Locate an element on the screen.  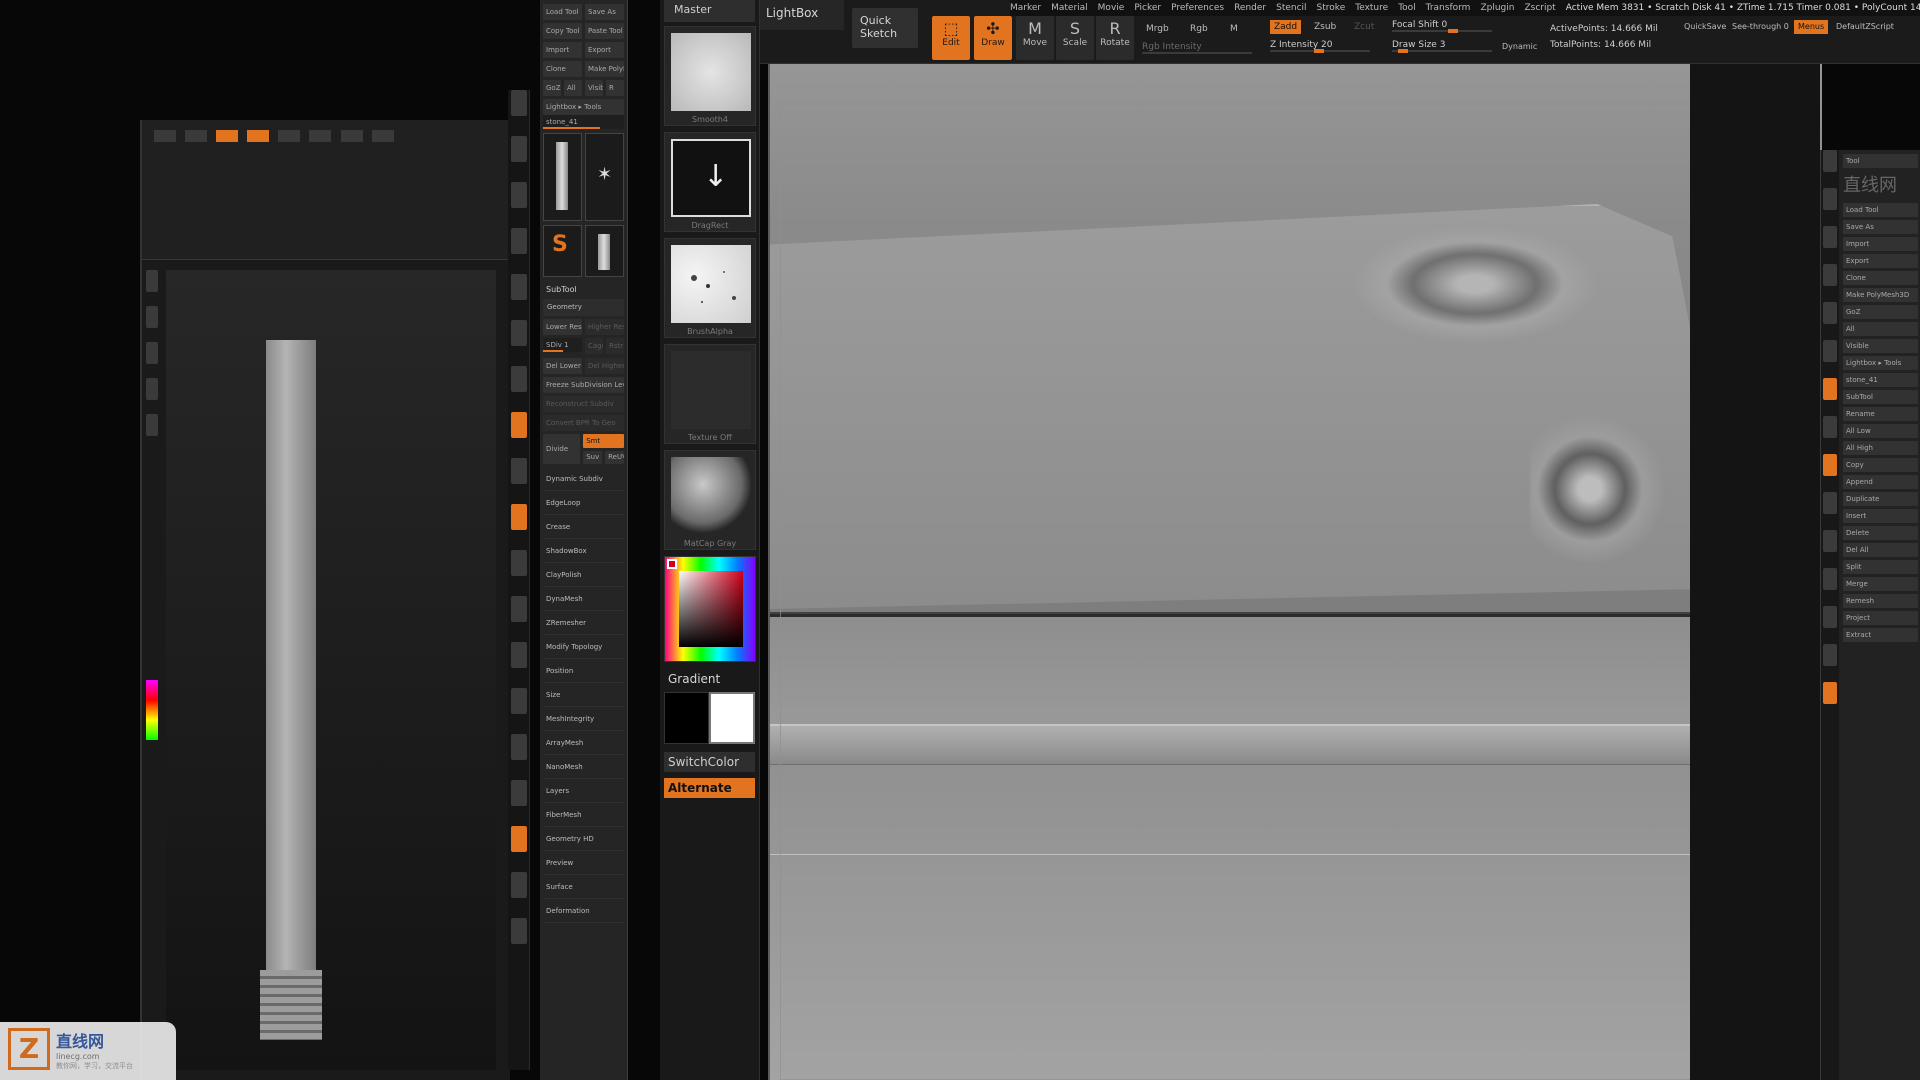
menu-transform: Transform is located at coordinates (1448, 8).